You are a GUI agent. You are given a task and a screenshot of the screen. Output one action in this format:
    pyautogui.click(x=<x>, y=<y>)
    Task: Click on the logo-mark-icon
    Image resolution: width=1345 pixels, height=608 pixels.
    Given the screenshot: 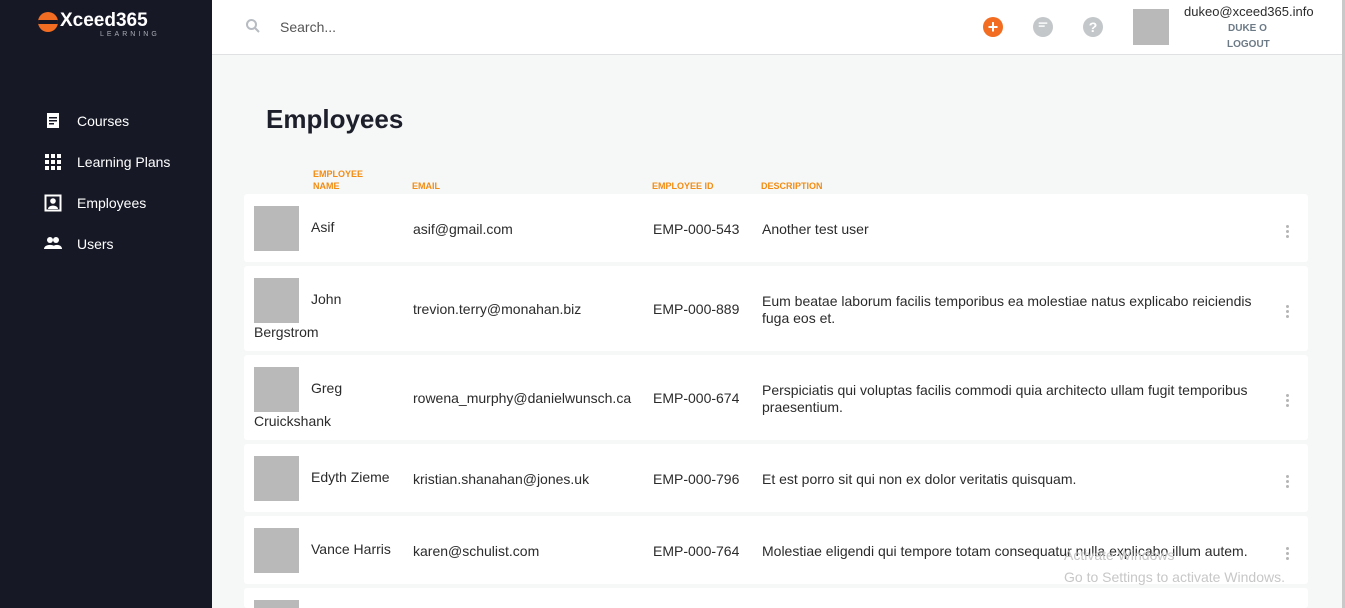 What is the action you would take?
    pyautogui.click(x=48, y=22)
    